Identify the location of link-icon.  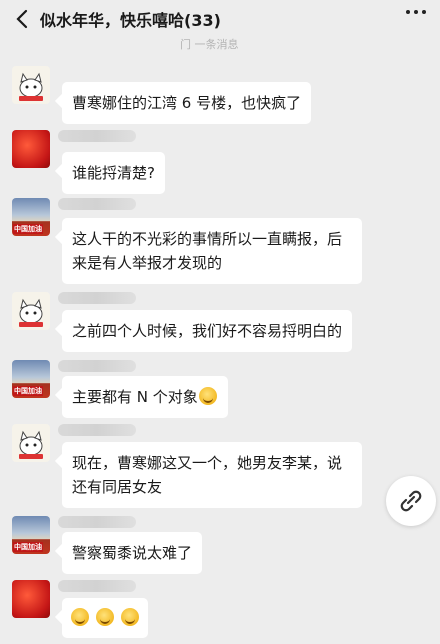
(411, 501).